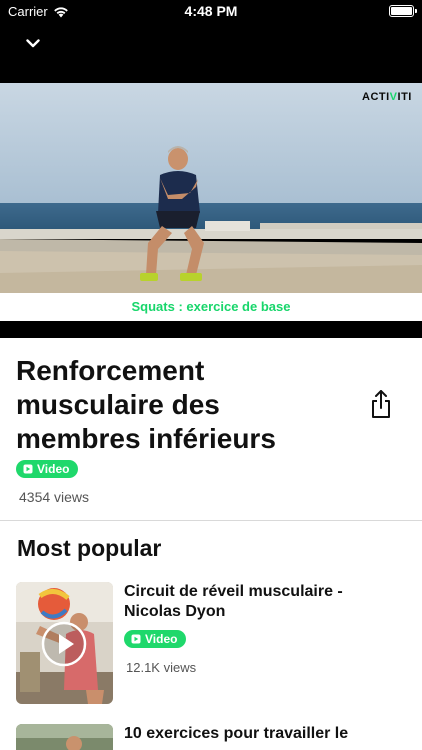 The image size is (422, 750). I want to click on status-bar: Carrier 4:48 PM, so click(211, 11).